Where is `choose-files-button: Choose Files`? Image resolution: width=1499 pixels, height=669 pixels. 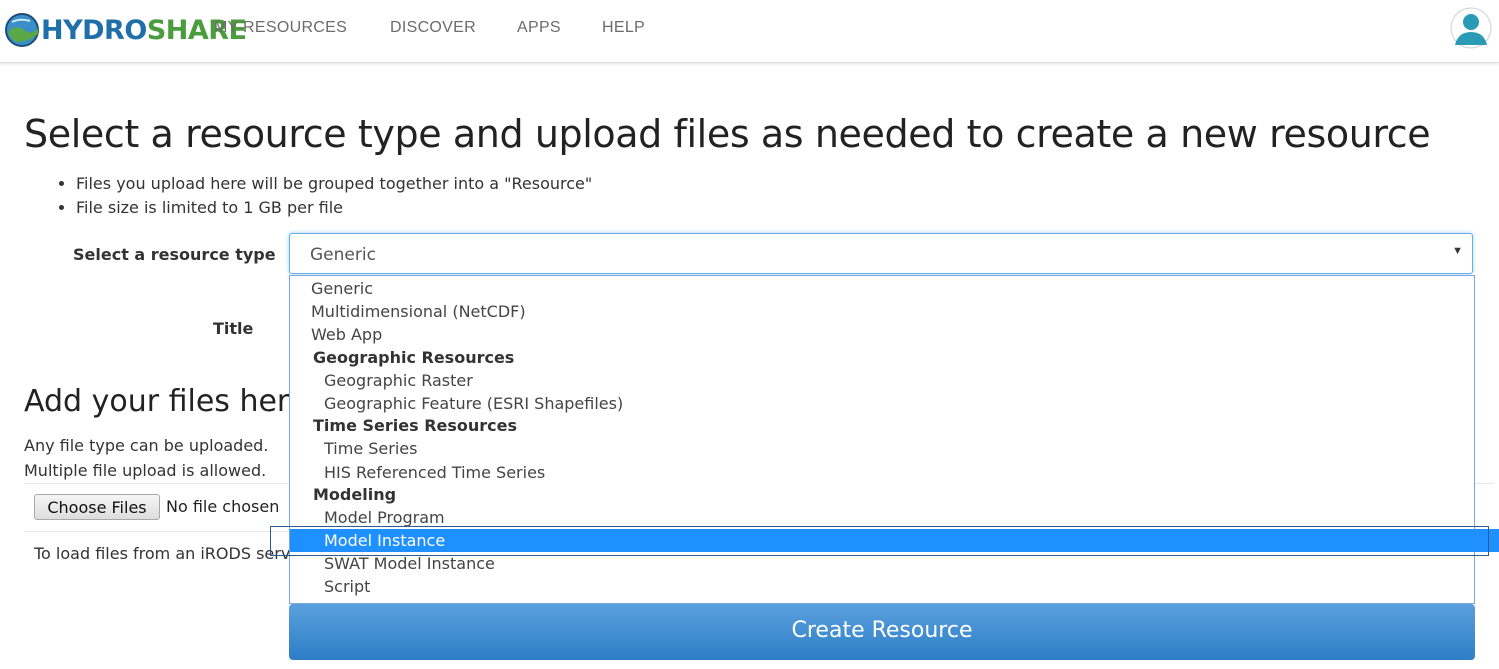
choose-files-button: Choose Files is located at coordinates (97, 507).